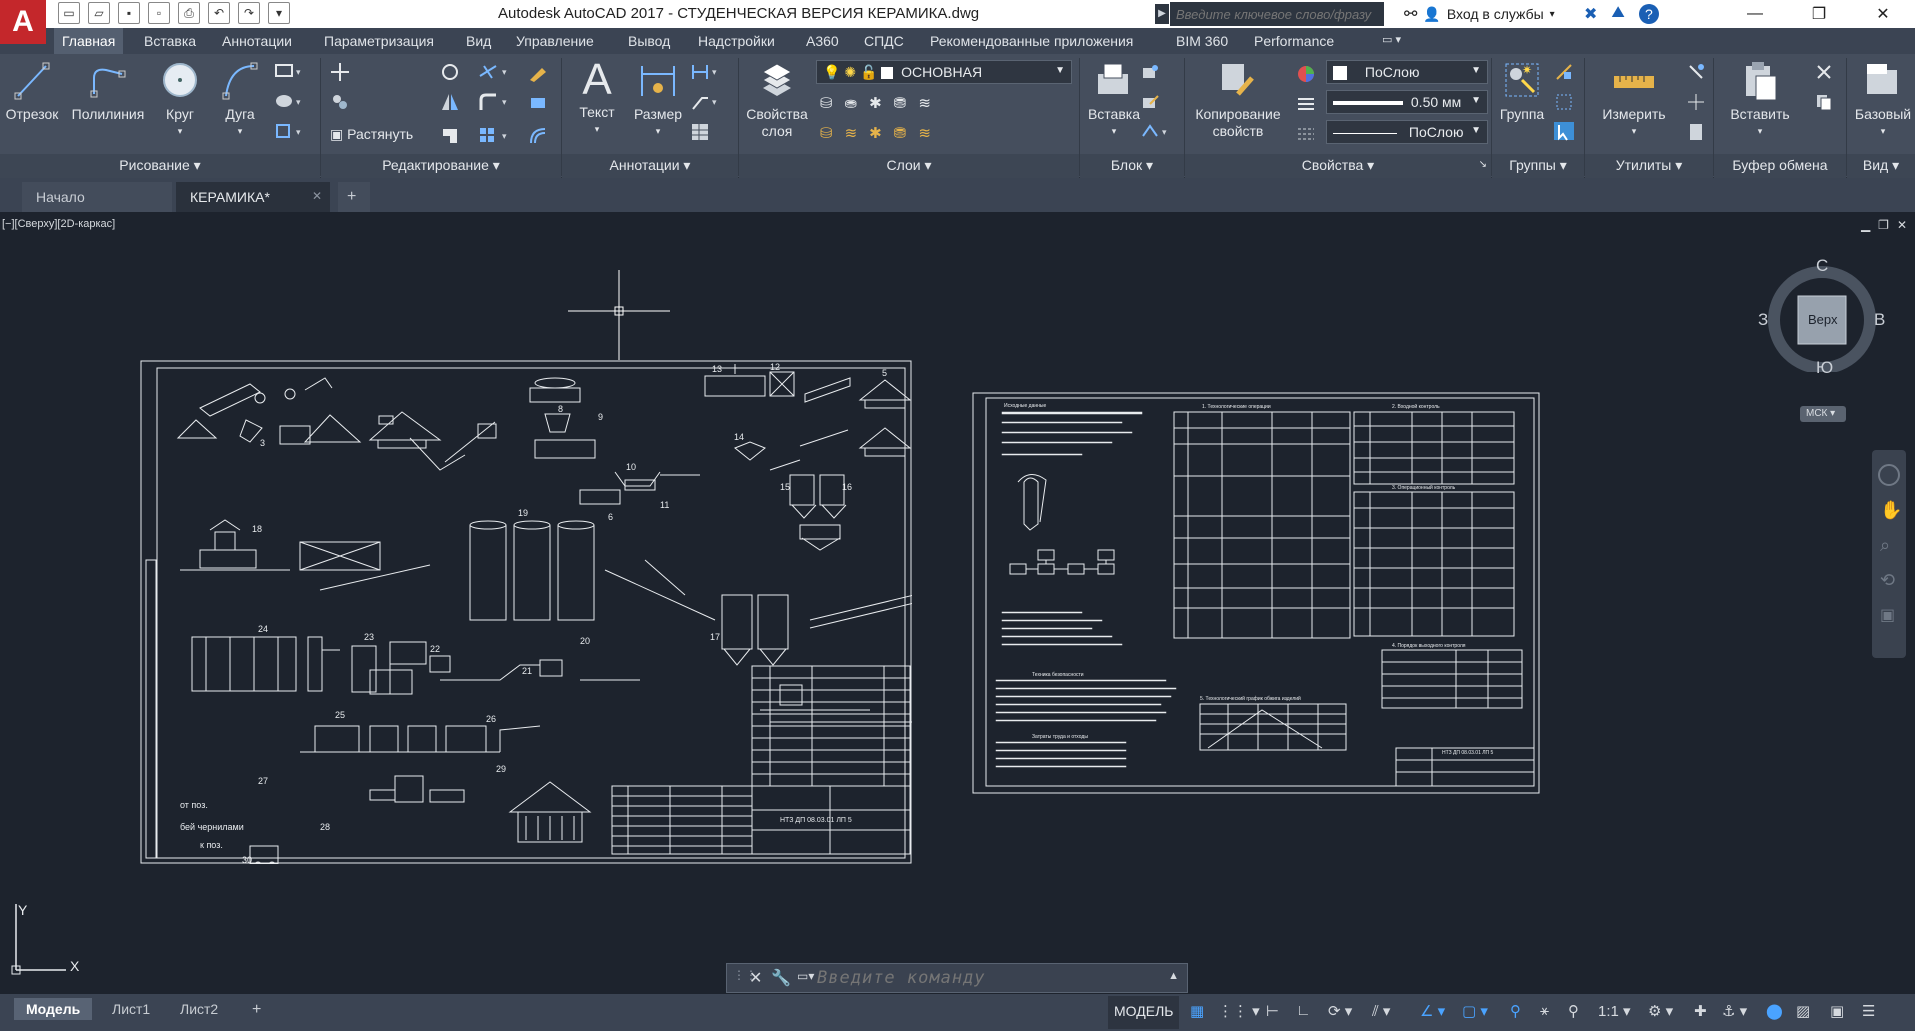 The height and width of the screenshot is (1031, 1915). I want to click on ucs-menu: МСК ▾, so click(1823, 414).